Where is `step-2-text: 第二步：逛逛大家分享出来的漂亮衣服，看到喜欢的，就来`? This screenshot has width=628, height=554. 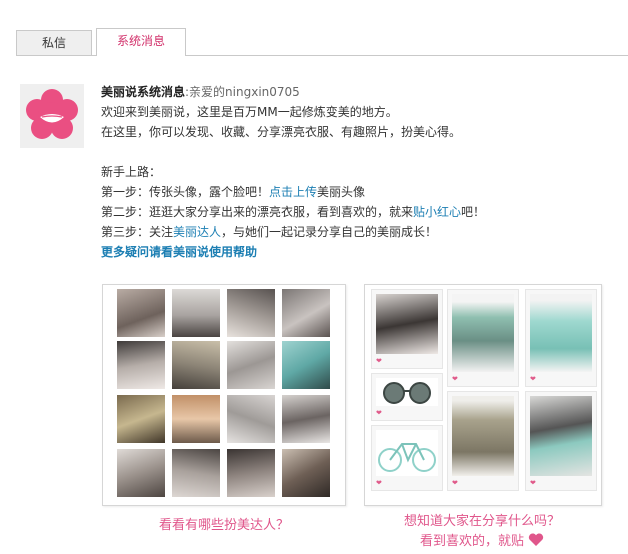 step-2-text: 第二步：逛逛大家分享出来的漂亮衣服，看到喜欢的，就来 is located at coordinates (257, 212).